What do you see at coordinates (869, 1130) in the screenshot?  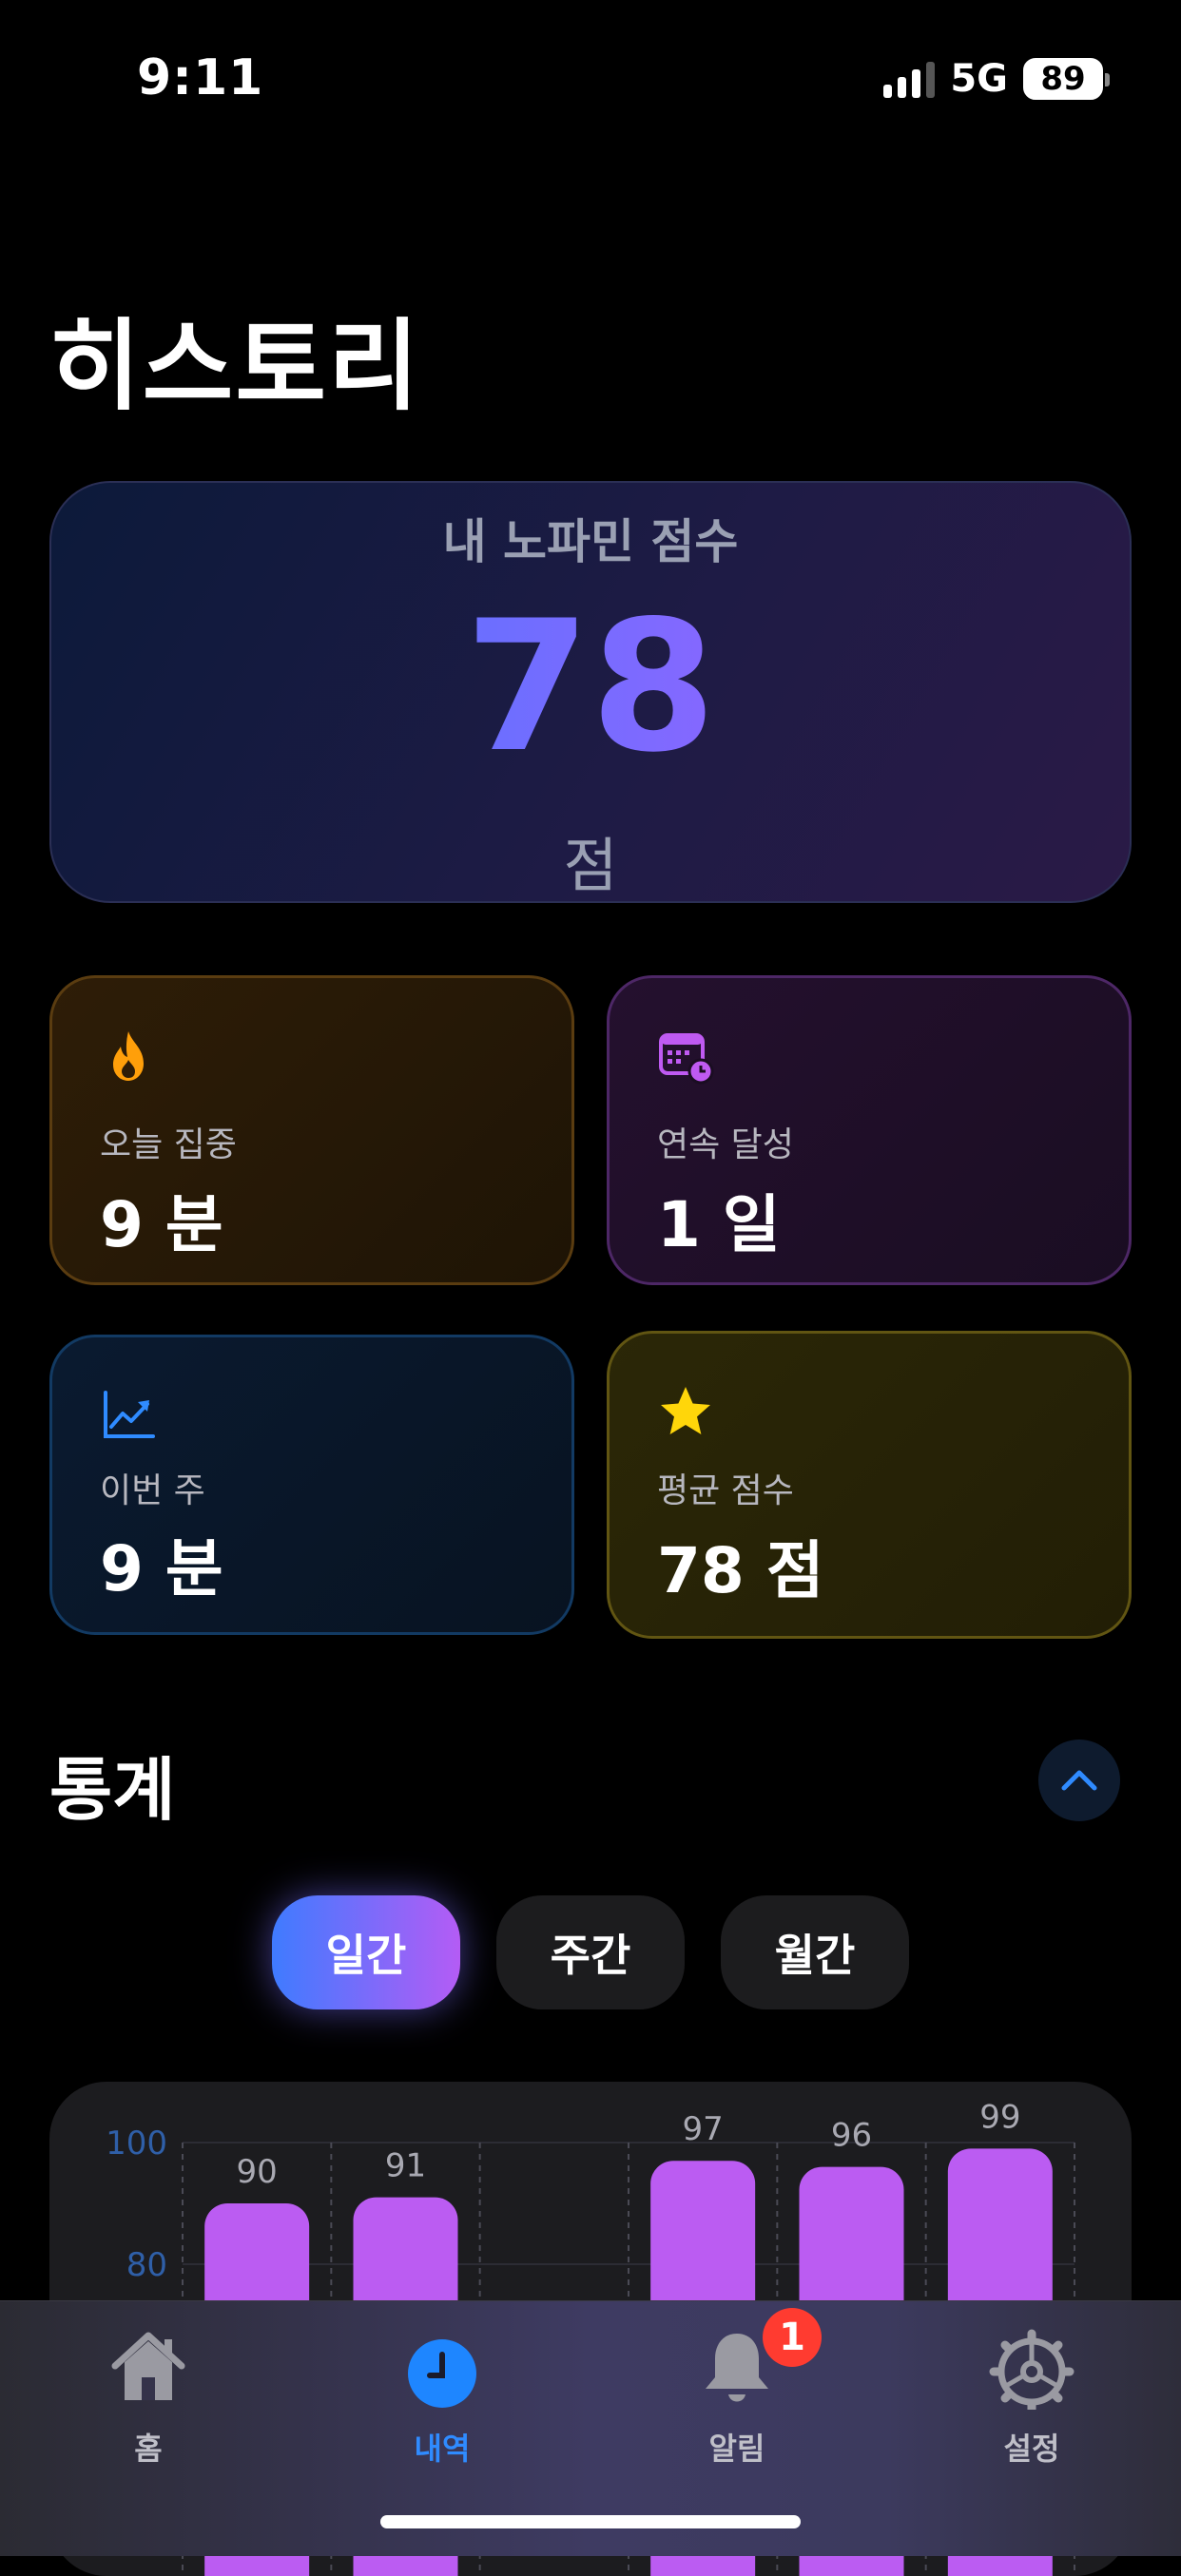 I see `stat-card-streak: 연속 달성 1 일` at bounding box center [869, 1130].